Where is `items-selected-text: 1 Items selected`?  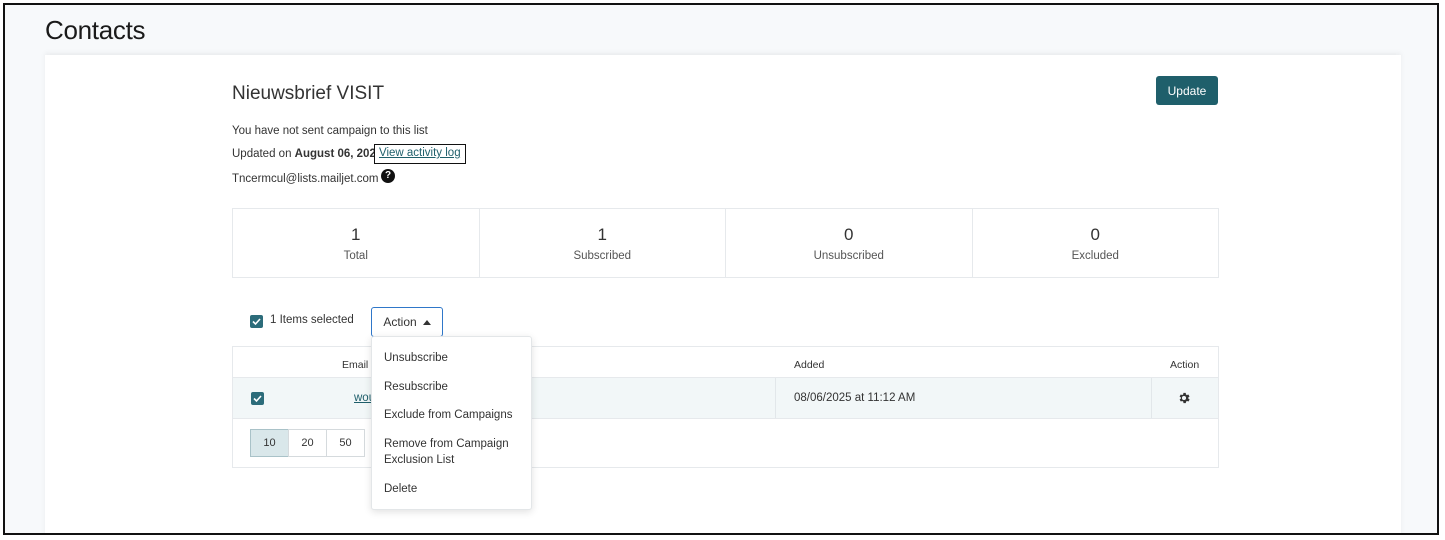
items-selected-text: 1 Items selected is located at coordinates (312, 320).